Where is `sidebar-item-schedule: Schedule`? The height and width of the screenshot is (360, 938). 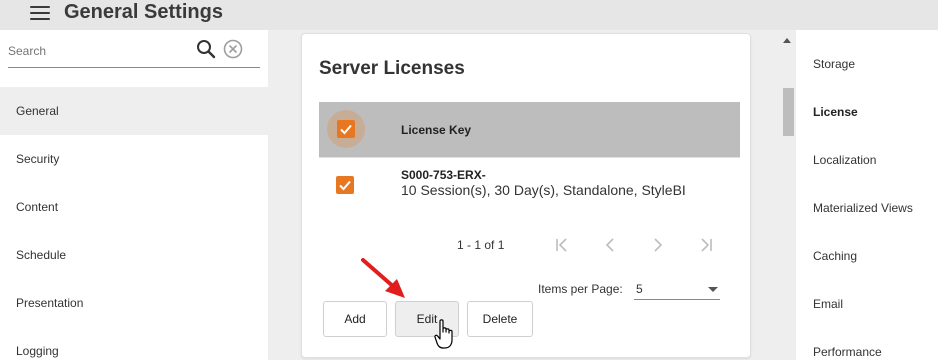 sidebar-item-schedule: Schedule is located at coordinates (134, 255).